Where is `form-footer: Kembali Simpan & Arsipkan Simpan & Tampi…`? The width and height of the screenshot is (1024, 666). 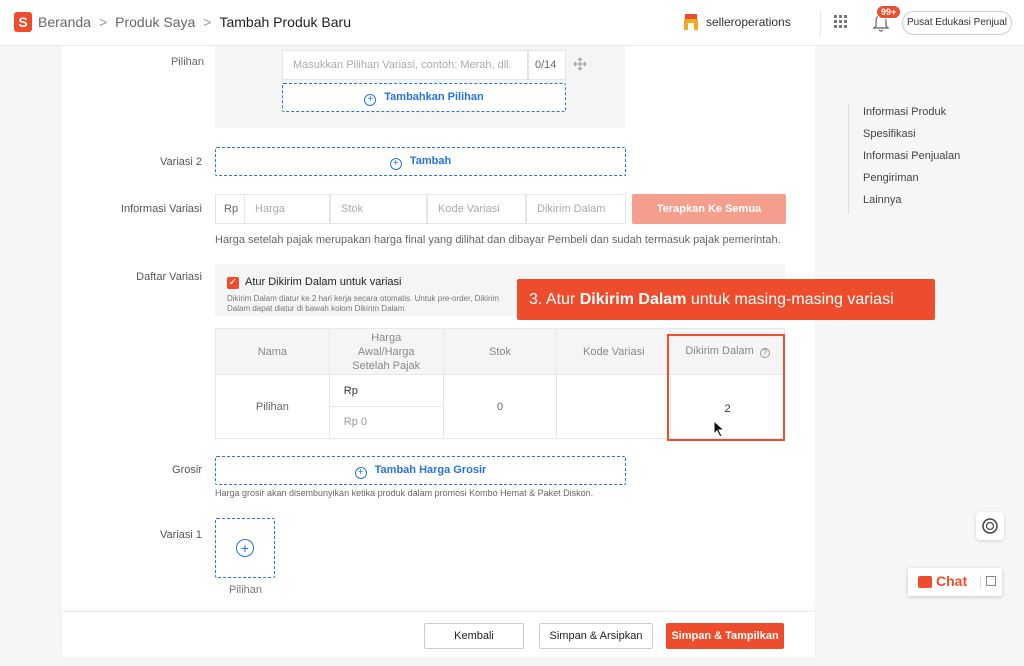 form-footer: Kembali Simpan & Arsipkan Simpan & Tampi… is located at coordinates (438, 634).